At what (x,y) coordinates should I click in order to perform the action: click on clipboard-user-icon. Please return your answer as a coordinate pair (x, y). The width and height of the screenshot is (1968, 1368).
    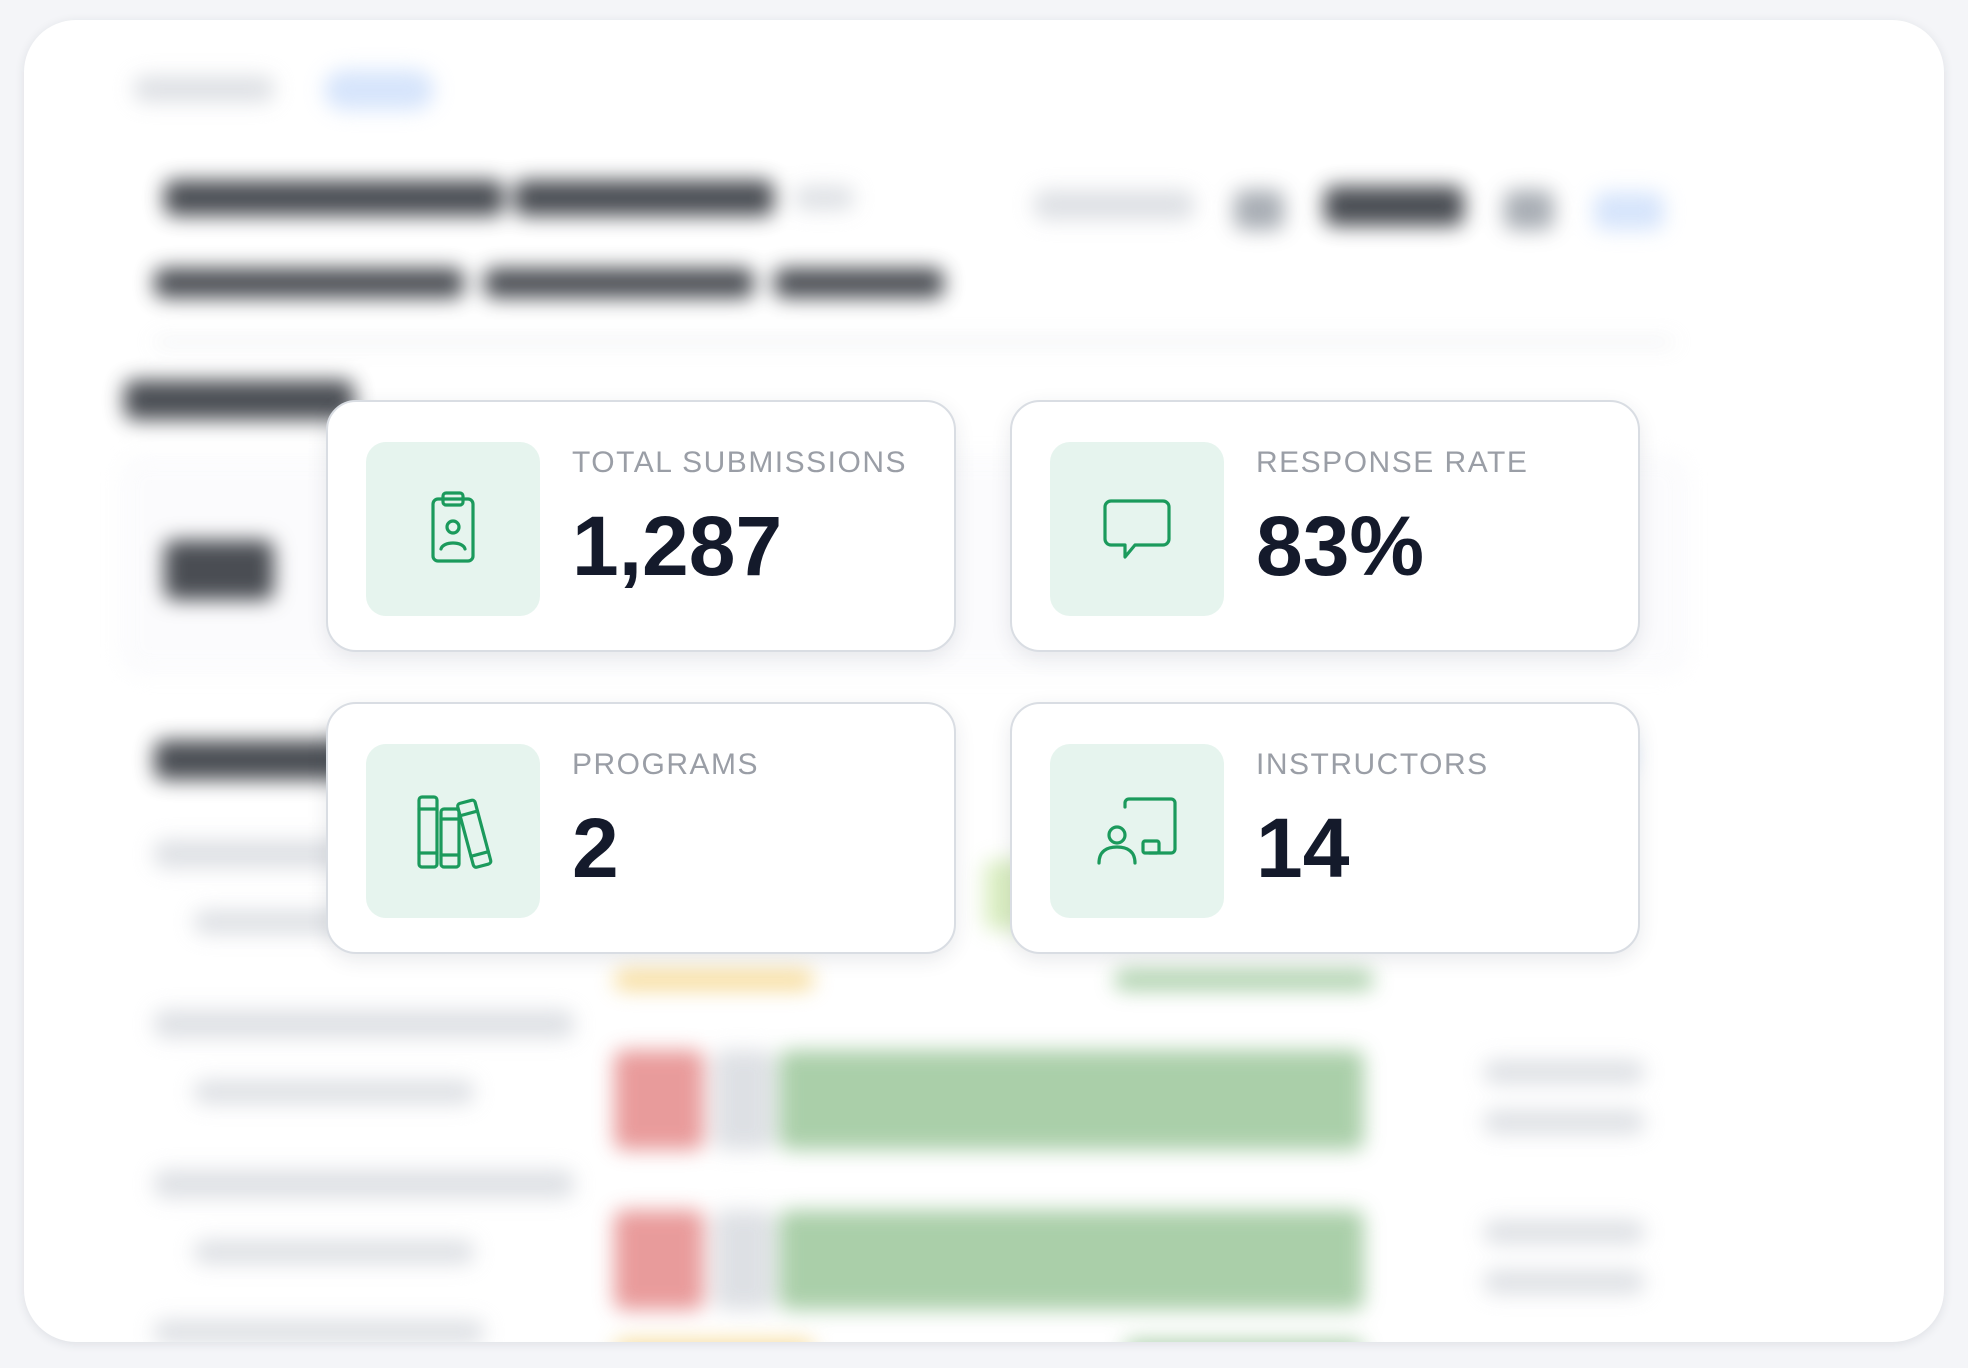
    Looking at the image, I should click on (453, 527).